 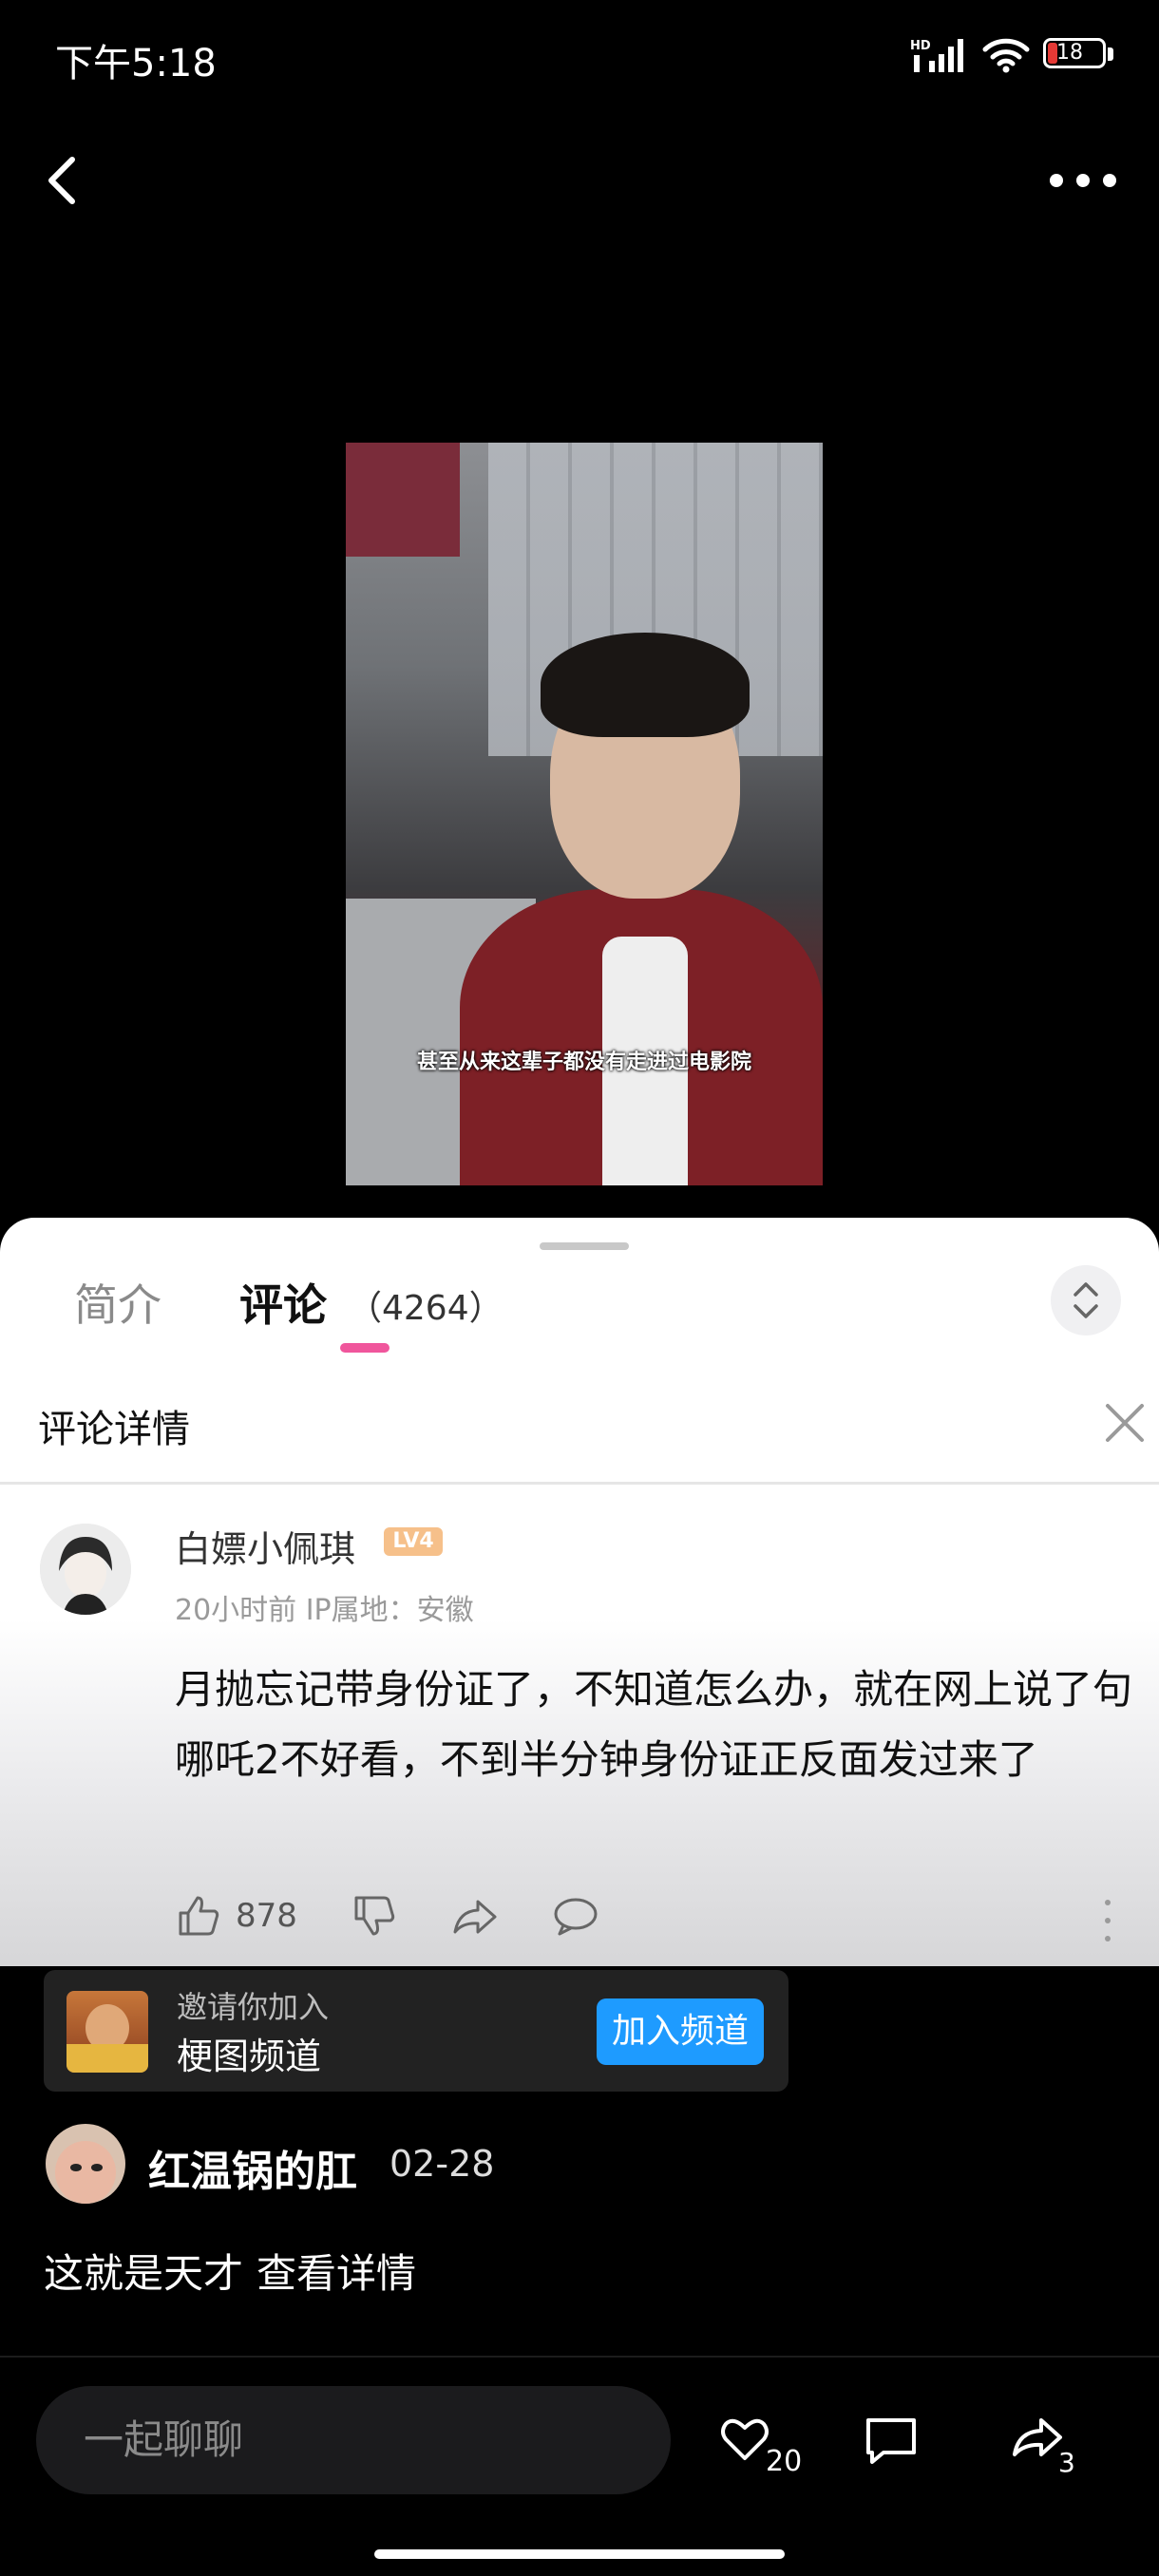 What do you see at coordinates (645, 685) in the screenshot?
I see `video-person-hair` at bounding box center [645, 685].